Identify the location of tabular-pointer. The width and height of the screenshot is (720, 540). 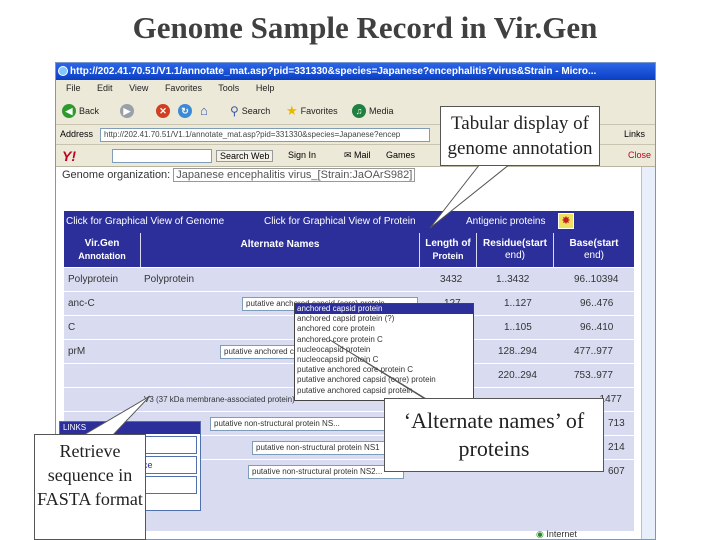
(470, 196).